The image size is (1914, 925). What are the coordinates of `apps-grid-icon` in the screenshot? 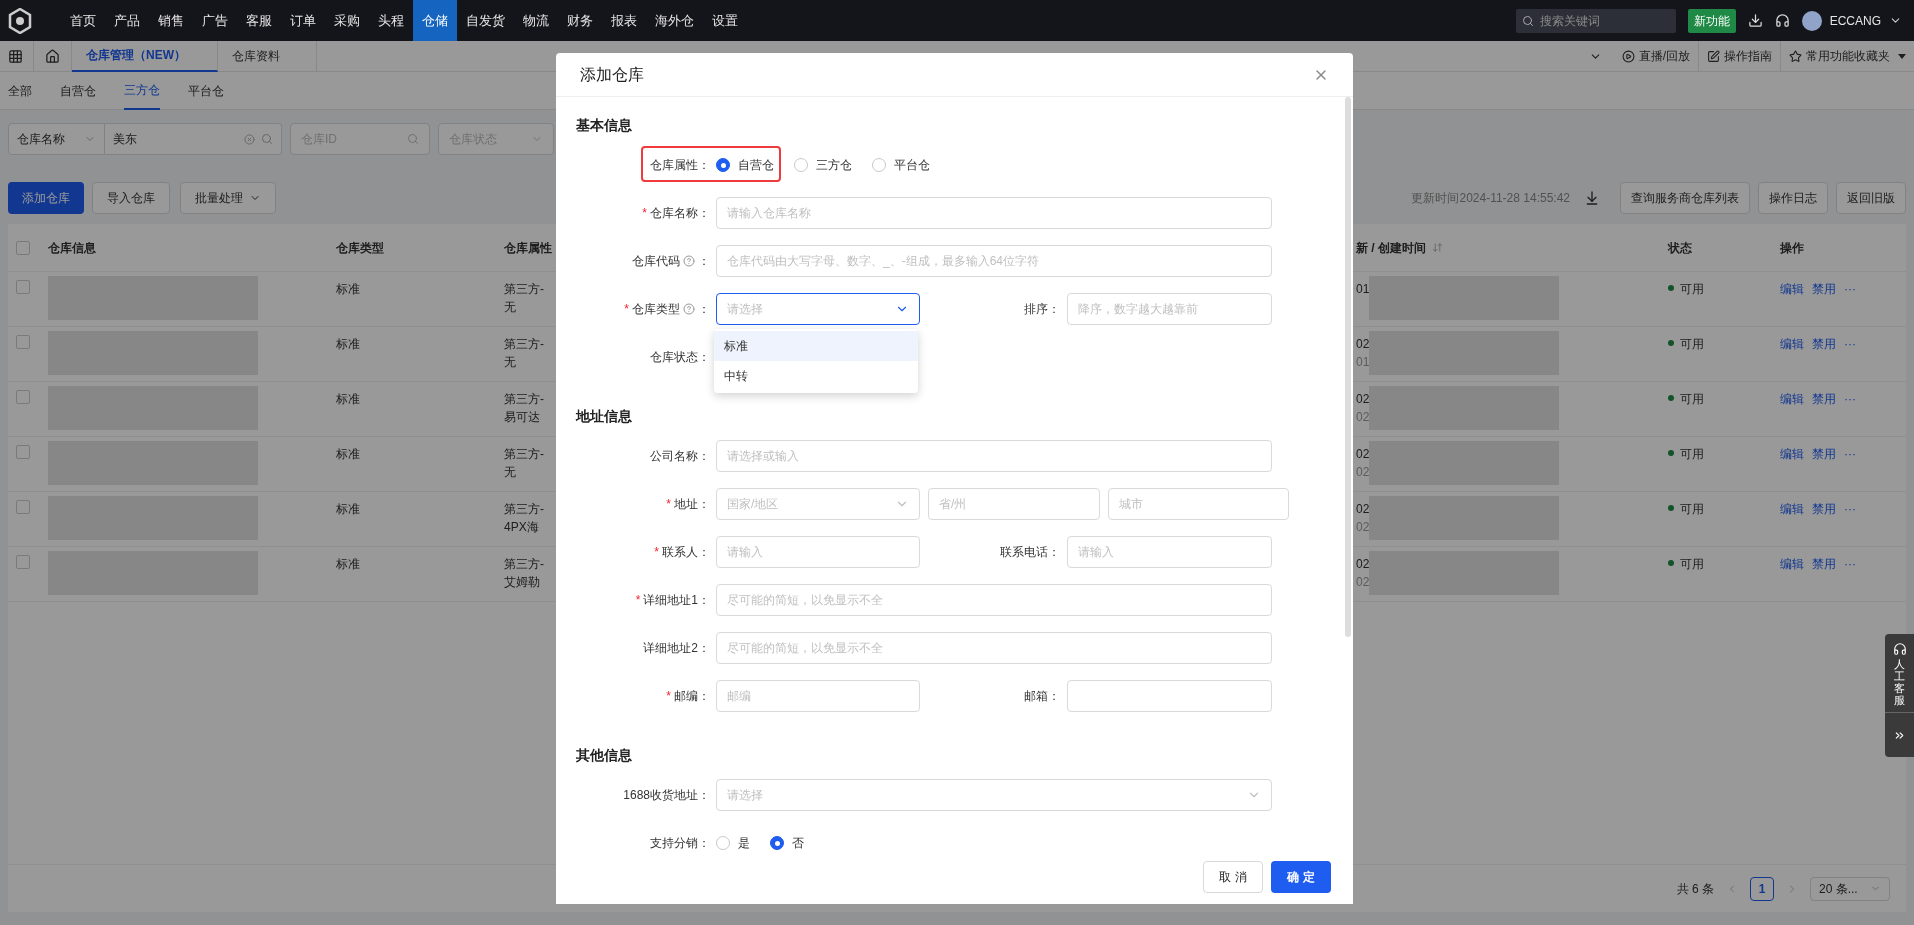 It's located at (15, 56).